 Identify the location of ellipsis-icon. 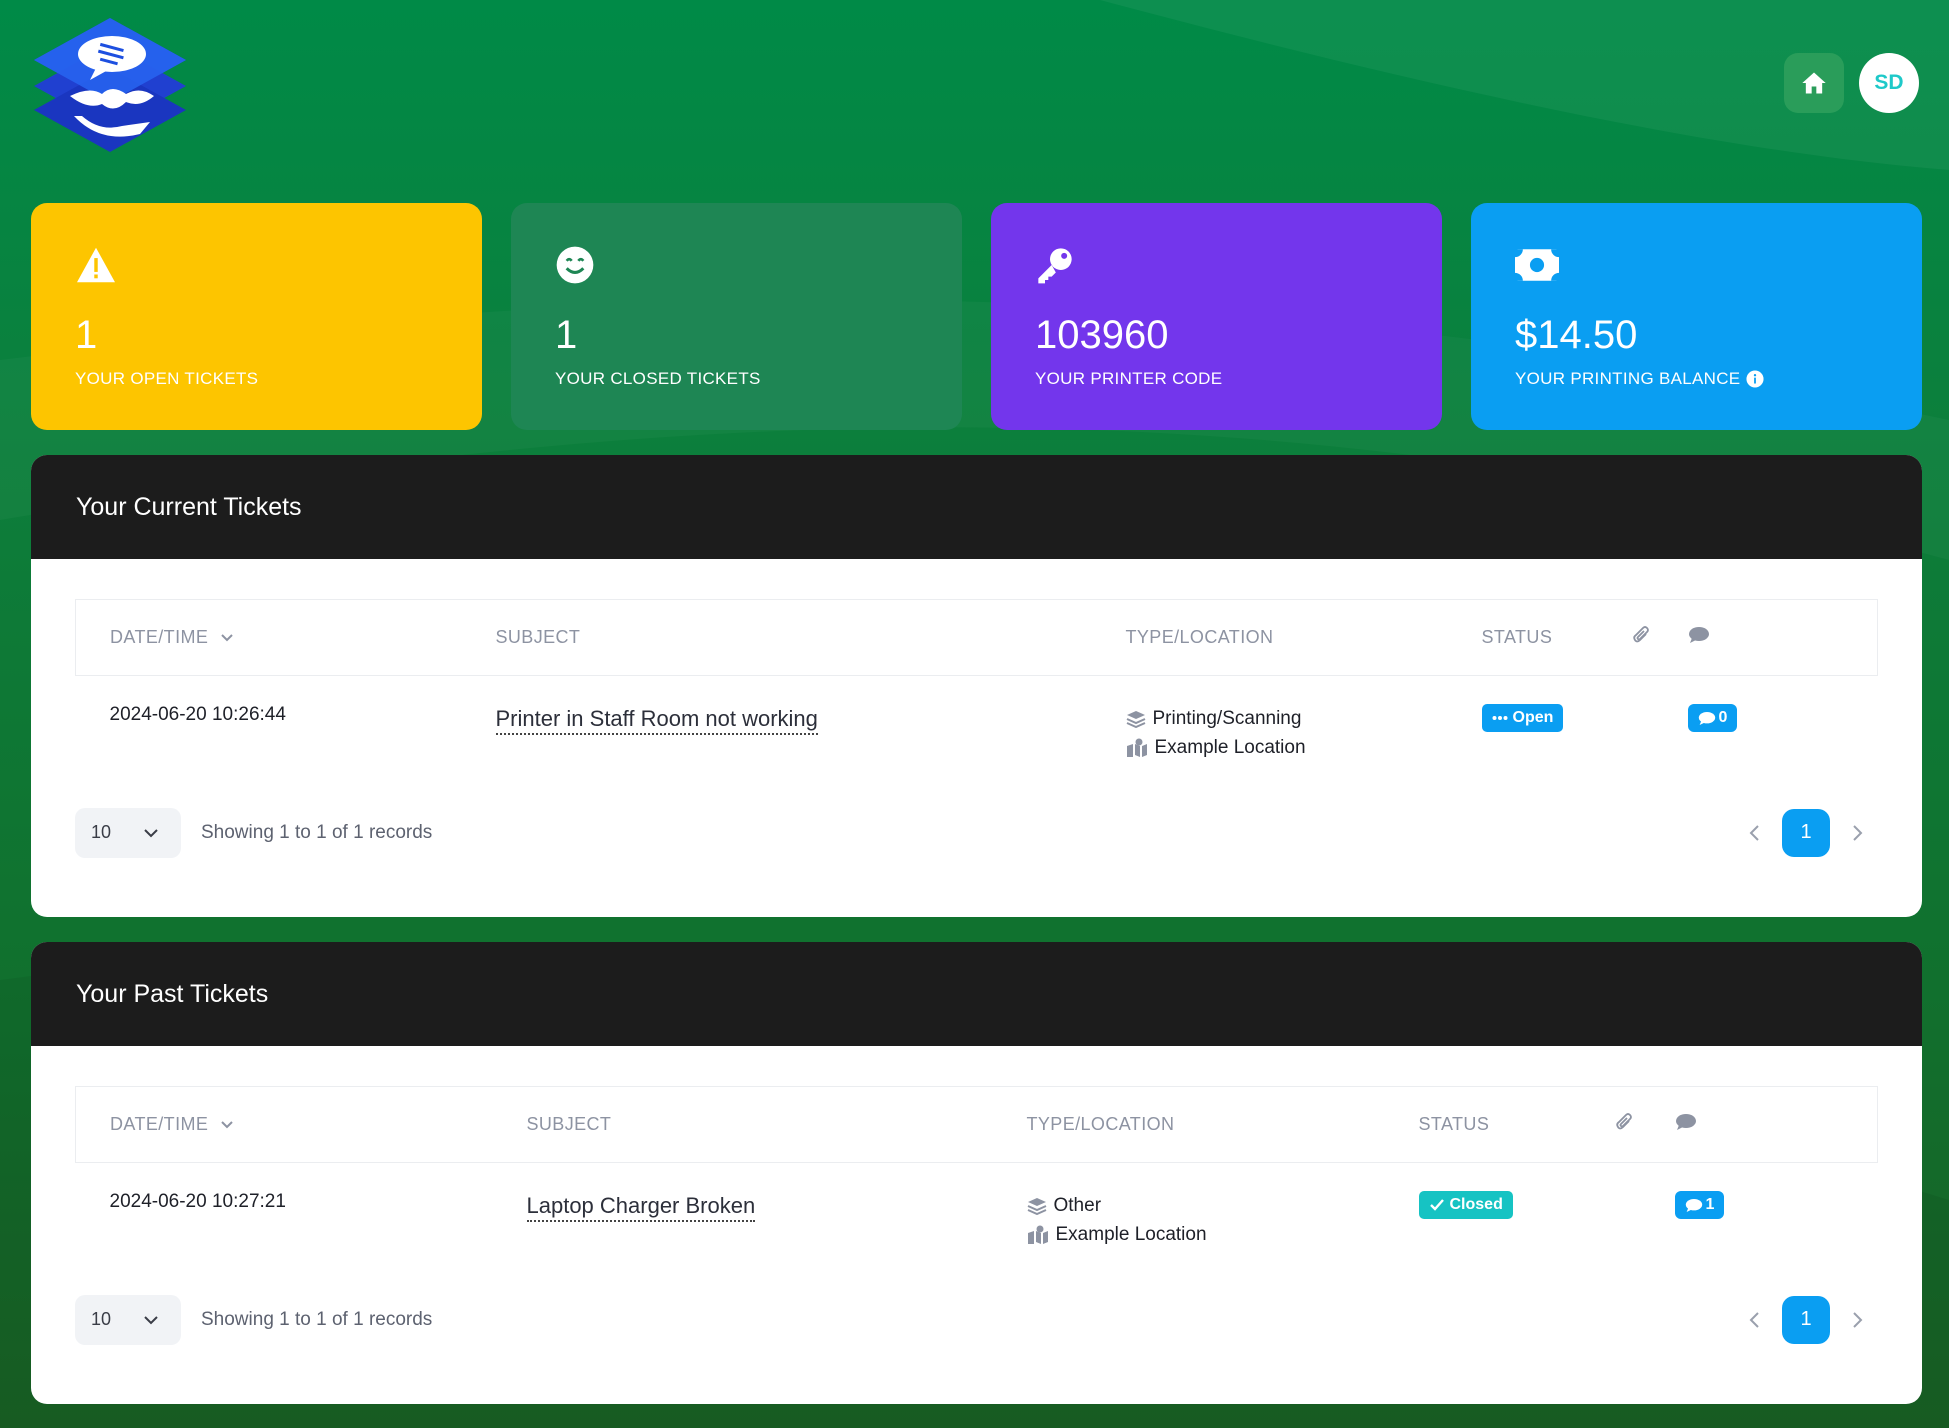
(1499, 718).